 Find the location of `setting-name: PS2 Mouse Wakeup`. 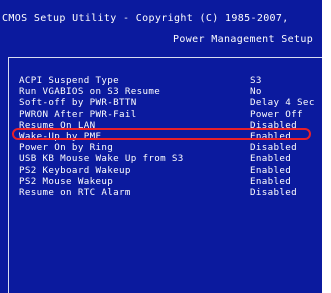

setting-name: PS2 Mouse Wakeup is located at coordinates (66, 181).